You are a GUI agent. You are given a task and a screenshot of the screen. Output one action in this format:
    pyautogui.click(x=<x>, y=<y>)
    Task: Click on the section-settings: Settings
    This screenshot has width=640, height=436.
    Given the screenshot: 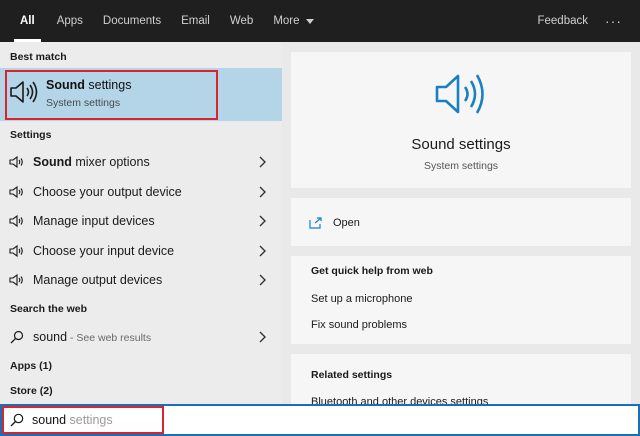 What is the action you would take?
    pyautogui.click(x=31, y=135)
    